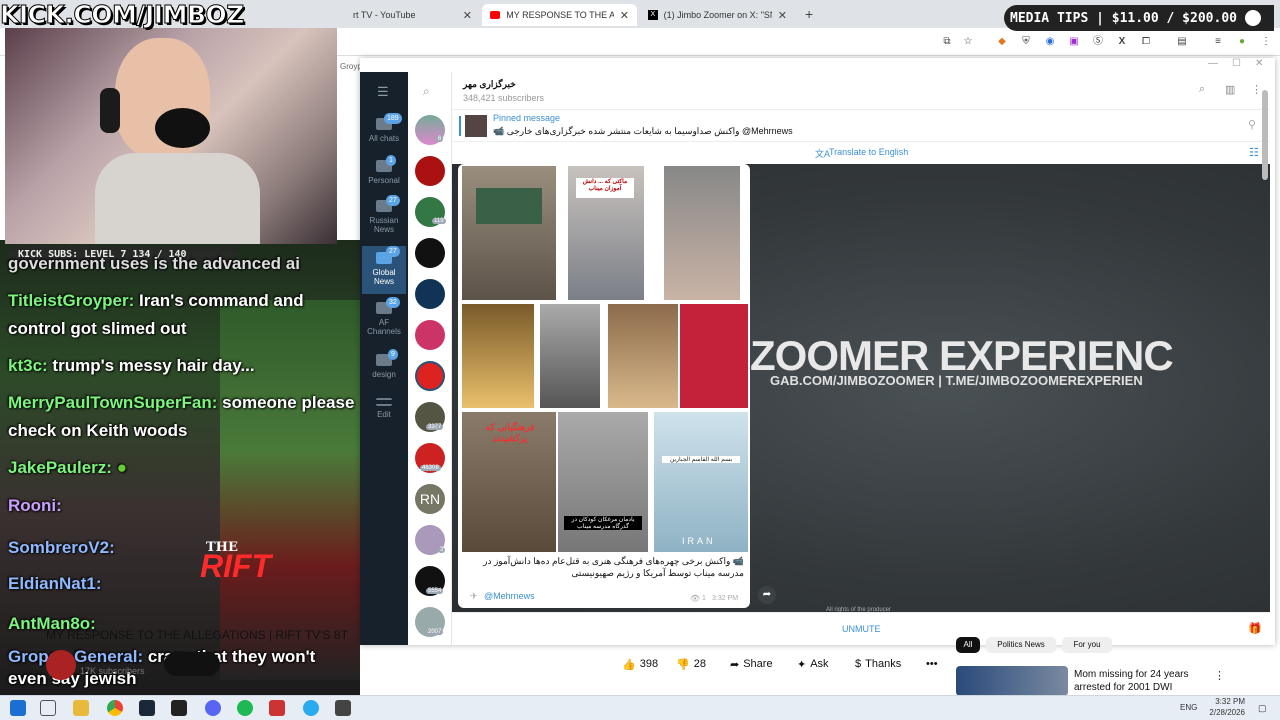 This screenshot has height=720, width=1280. What do you see at coordinates (640, 664) in the screenshot?
I see `like-button: 👍 398` at bounding box center [640, 664].